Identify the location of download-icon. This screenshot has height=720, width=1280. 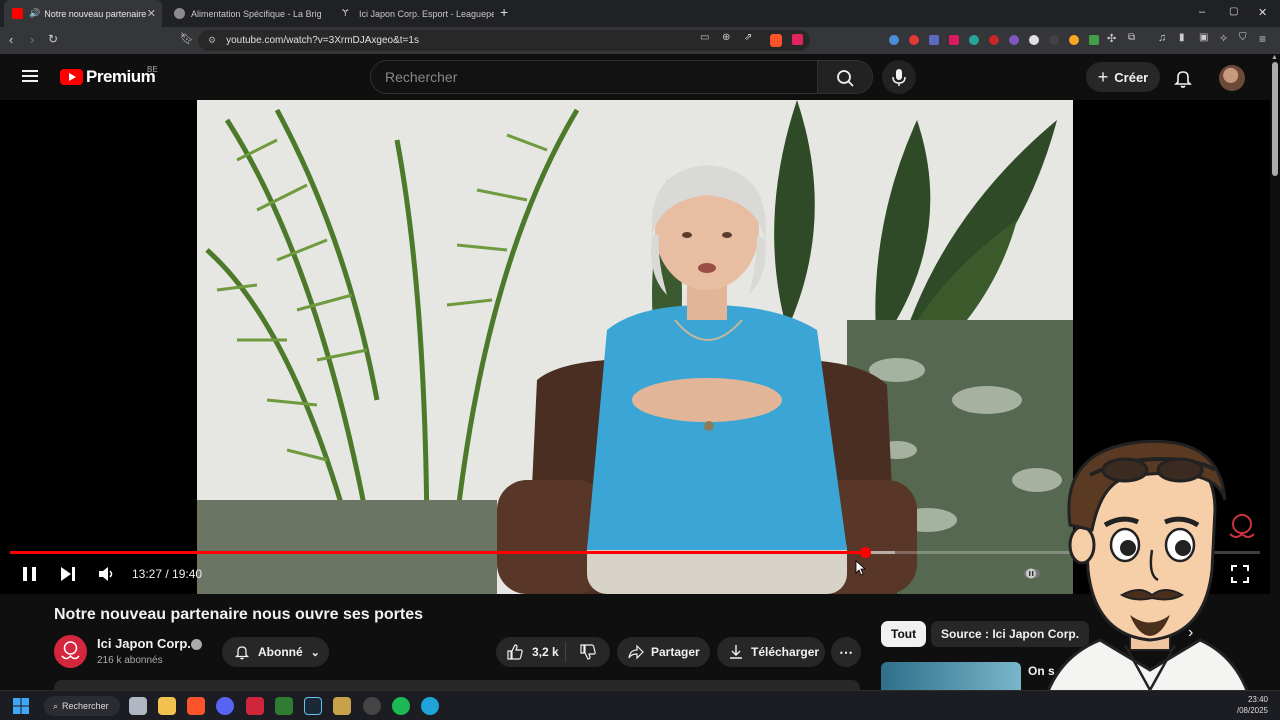
(736, 652).